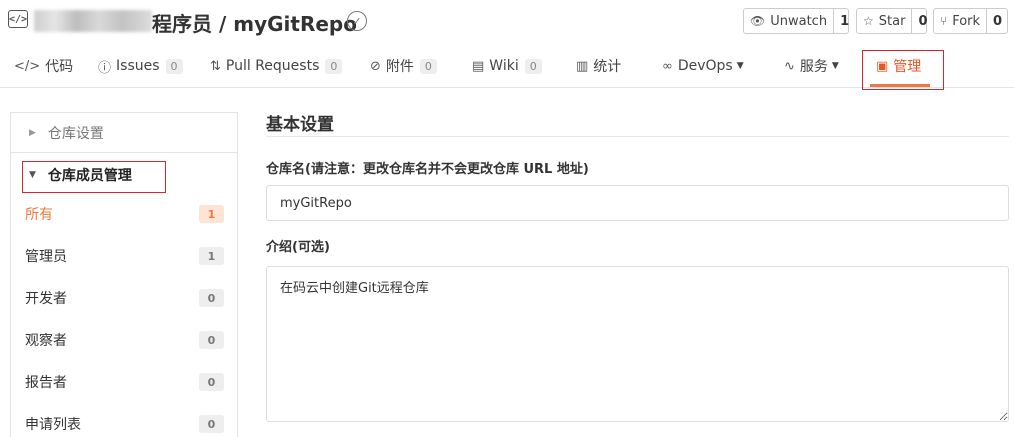 The image size is (1014, 437). I want to click on tab-issues: ⓘ Issues 0, so click(140, 66).